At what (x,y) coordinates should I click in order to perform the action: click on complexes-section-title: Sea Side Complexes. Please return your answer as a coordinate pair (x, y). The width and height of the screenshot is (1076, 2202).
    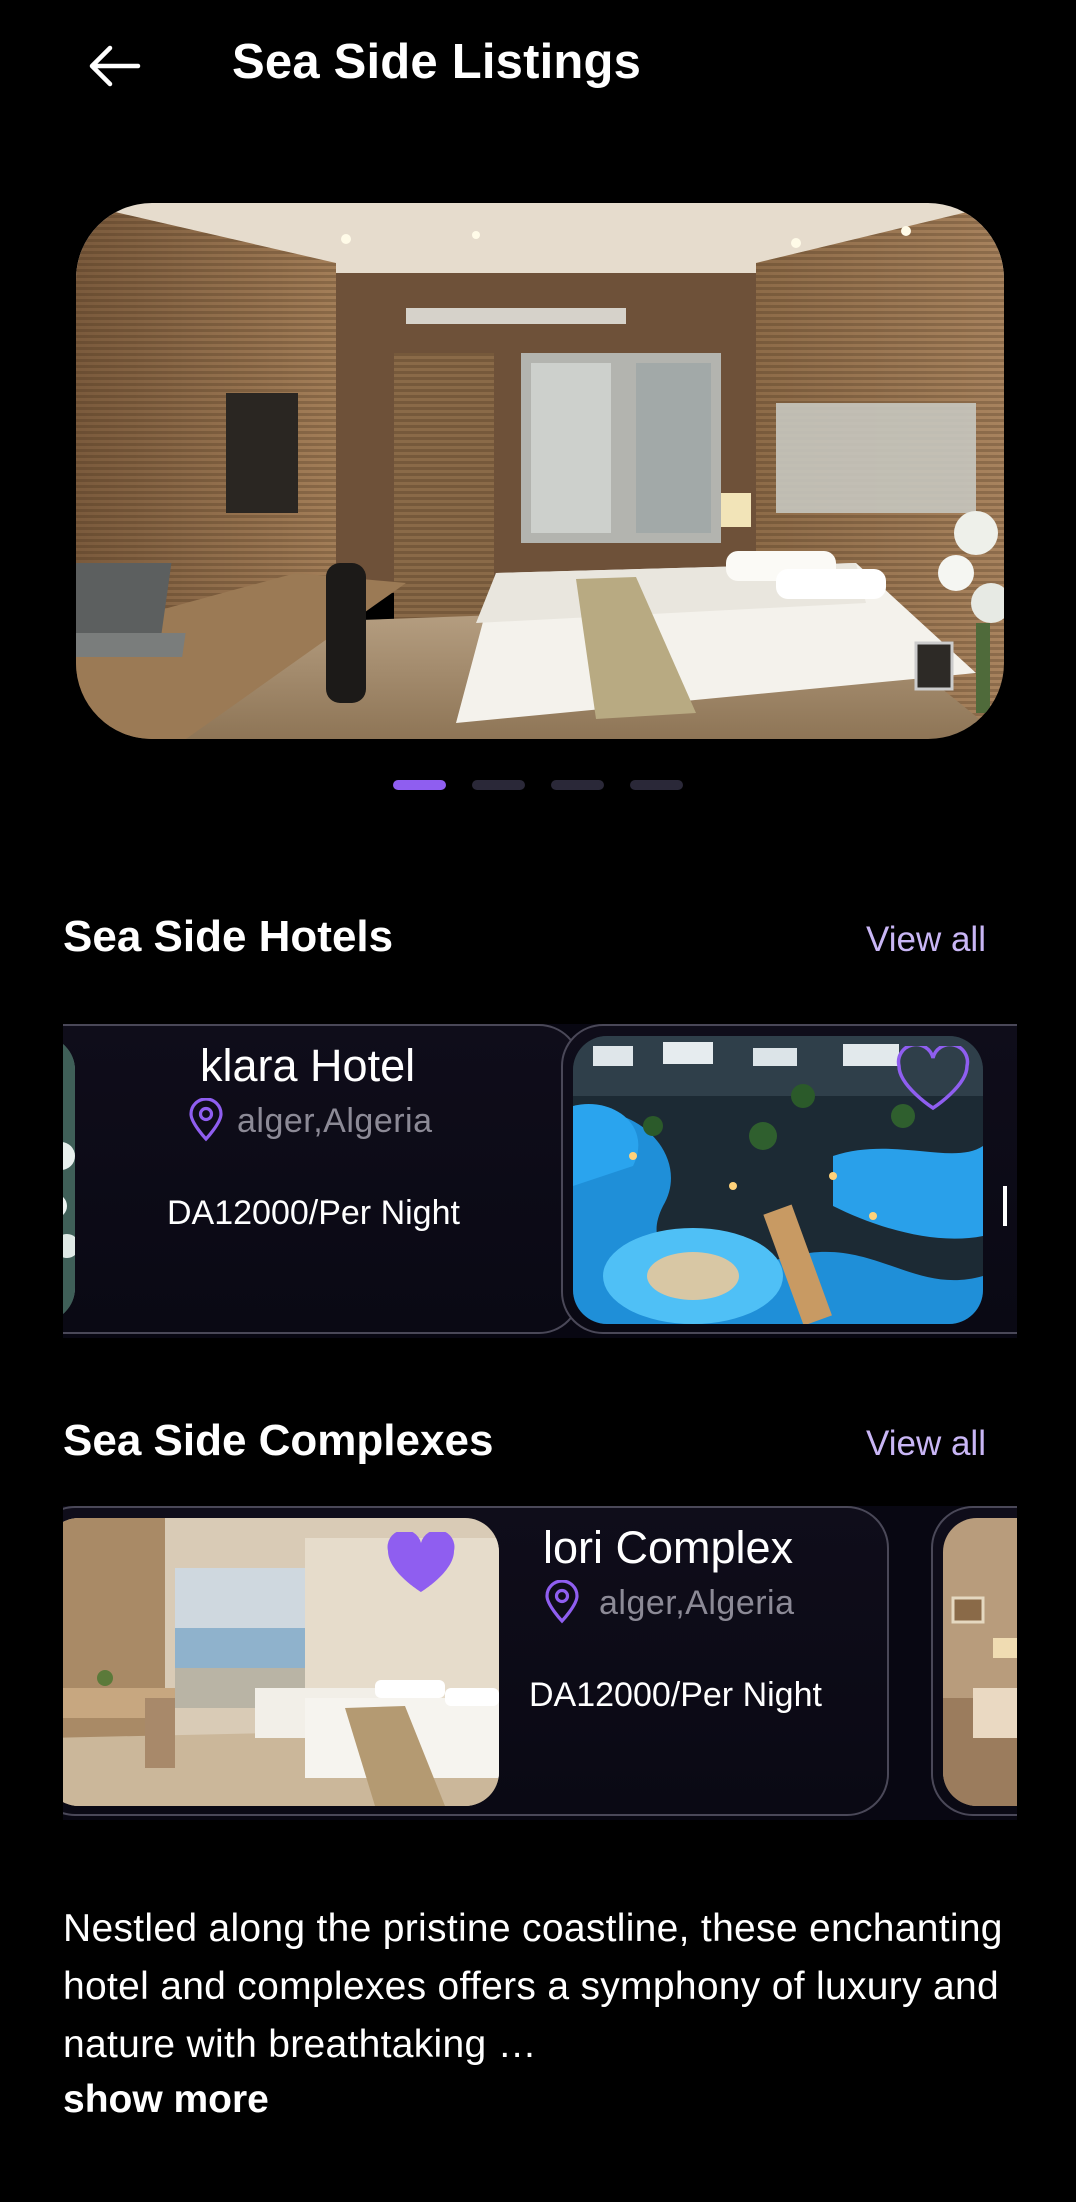
    Looking at the image, I should click on (278, 1440).